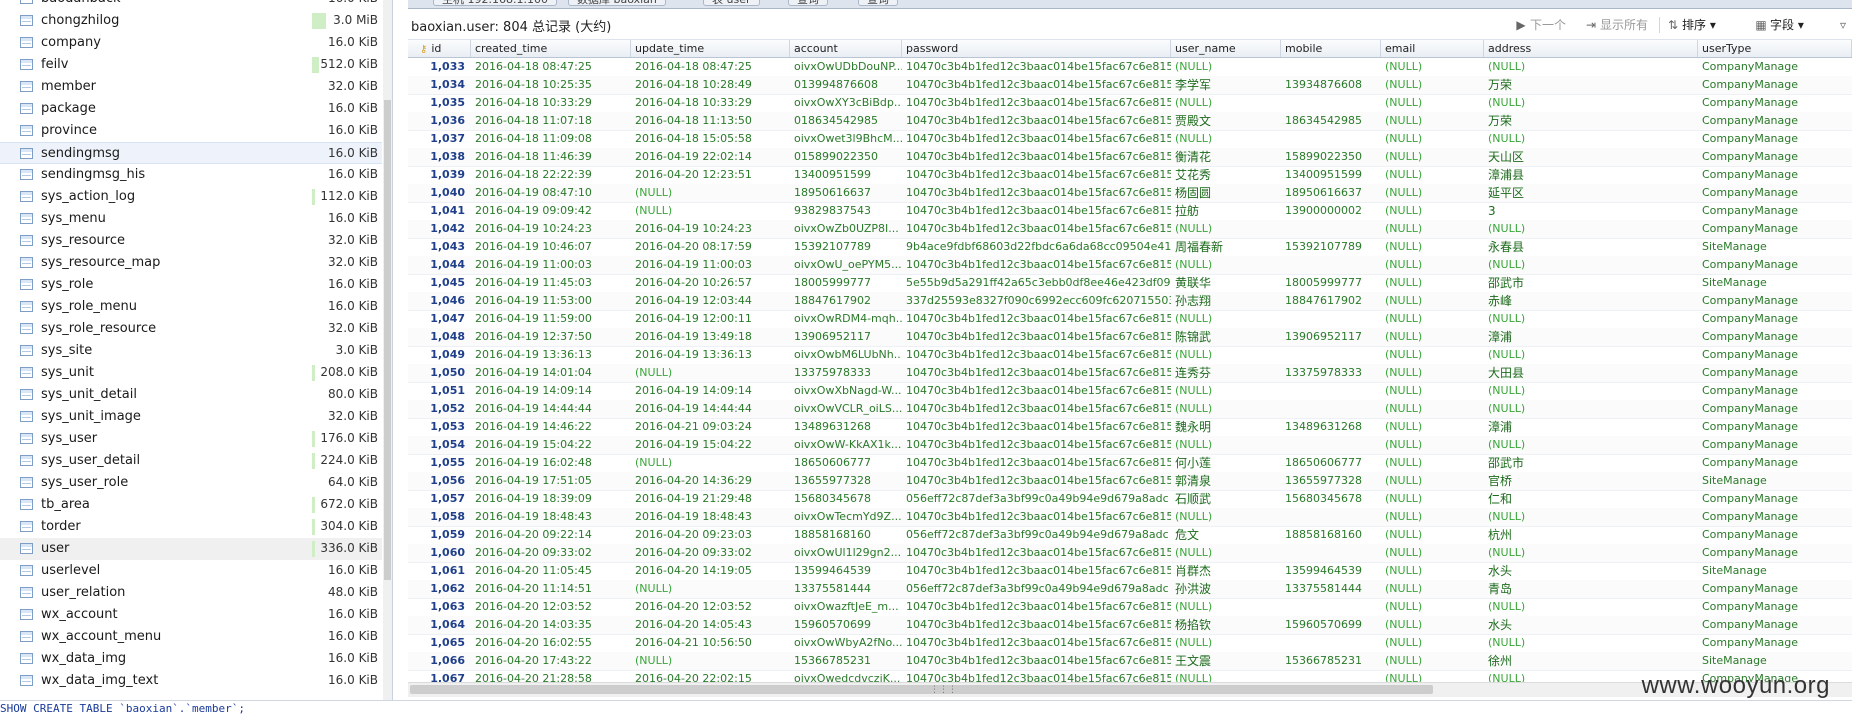  I want to click on cell-id: 1,035, so click(443, 103).